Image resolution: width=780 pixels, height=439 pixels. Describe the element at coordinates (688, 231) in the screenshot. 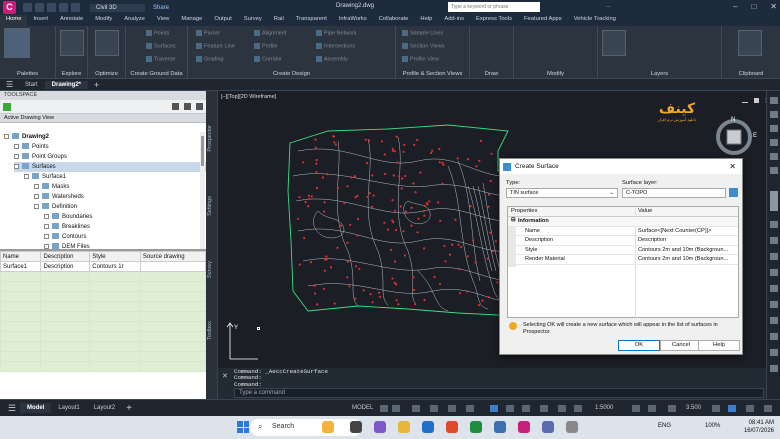

I see `prop-value: Surface<[Next Counter(CP)]>` at that location.